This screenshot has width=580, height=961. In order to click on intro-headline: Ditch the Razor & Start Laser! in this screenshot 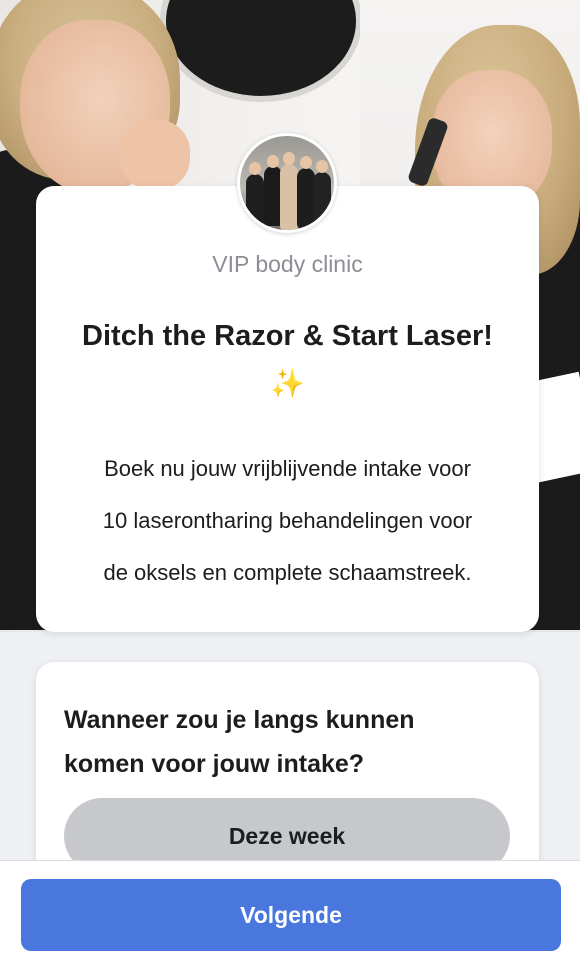, I will do `click(287, 336)`.